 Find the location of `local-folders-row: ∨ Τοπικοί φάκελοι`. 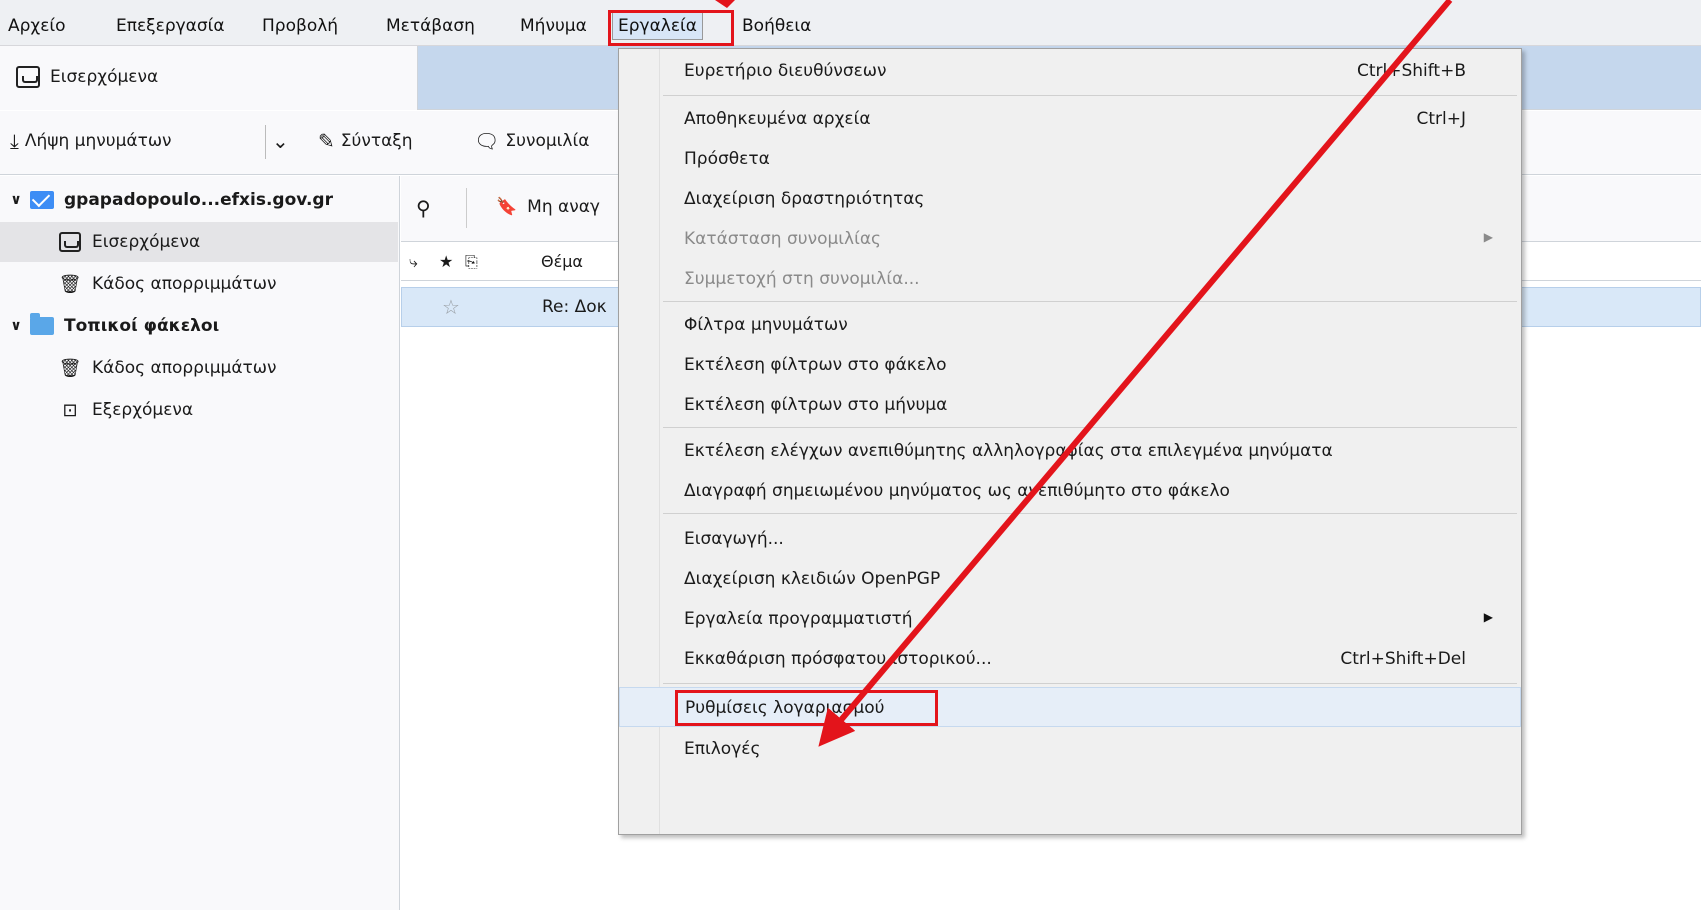

local-folders-row: ∨ Τοπικοί φάκελοι is located at coordinates (199, 326).